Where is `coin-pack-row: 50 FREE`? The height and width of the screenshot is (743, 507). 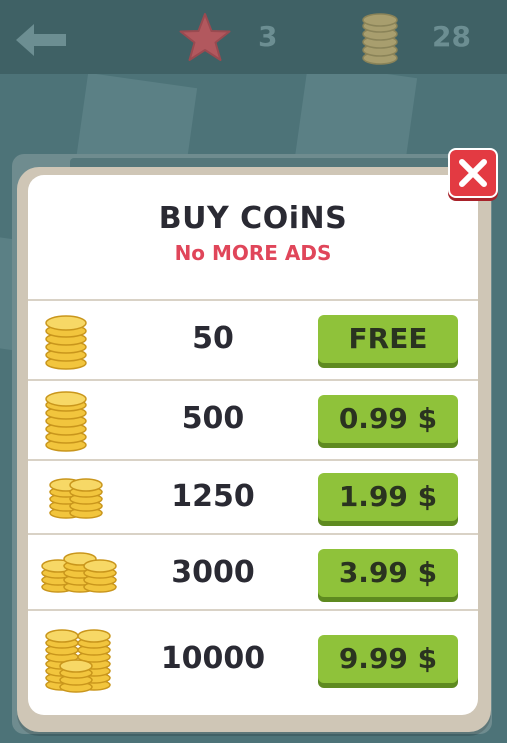
coin-pack-row: 50 FREE is located at coordinates (253, 340).